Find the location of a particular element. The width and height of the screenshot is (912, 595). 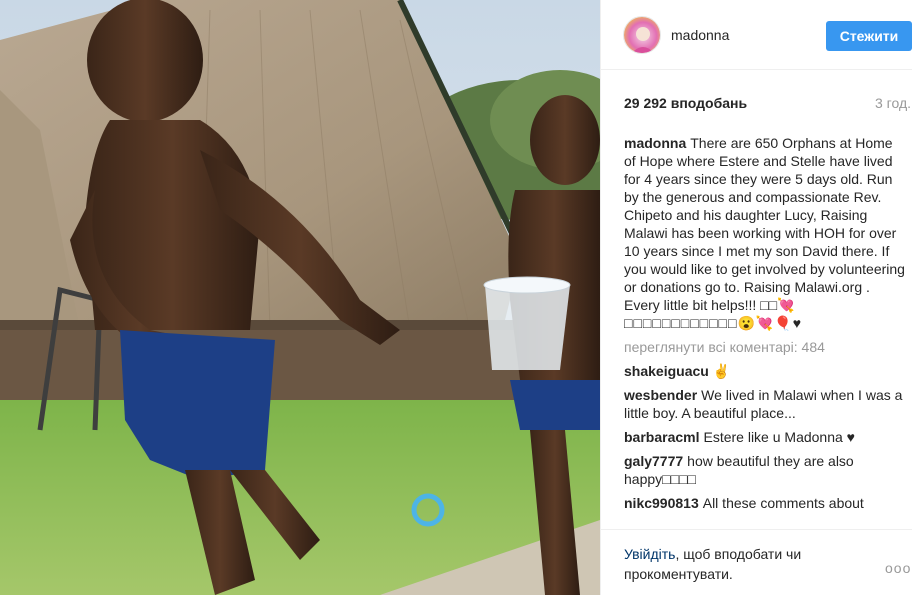

more-options-icon: ooo is located at coordinates (898, 568).